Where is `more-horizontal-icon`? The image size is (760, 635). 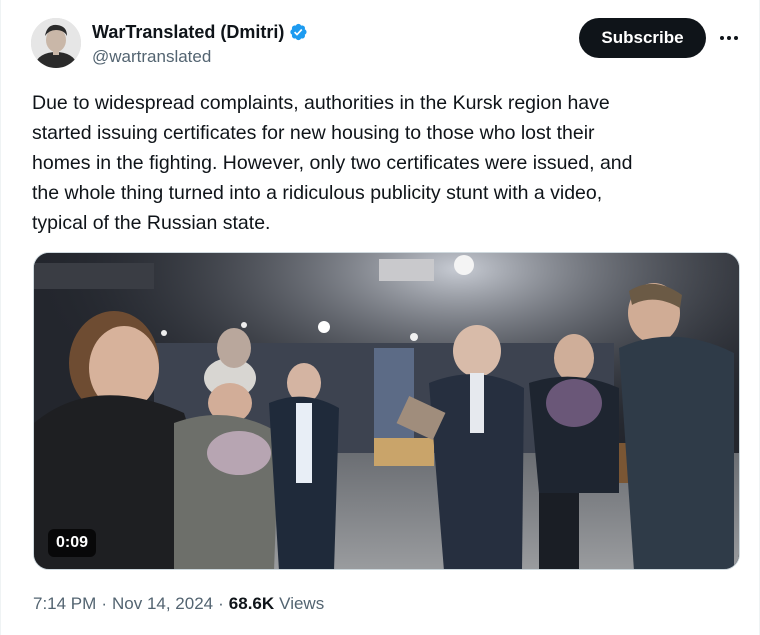 more-horizontal-icon is located at coordinates (729, 38).